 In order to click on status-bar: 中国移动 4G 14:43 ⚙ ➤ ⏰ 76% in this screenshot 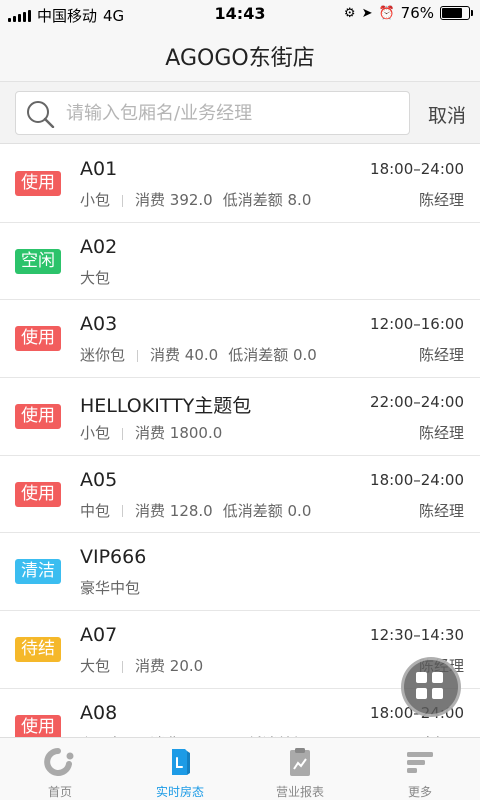, I will do `click(240, 14)`.